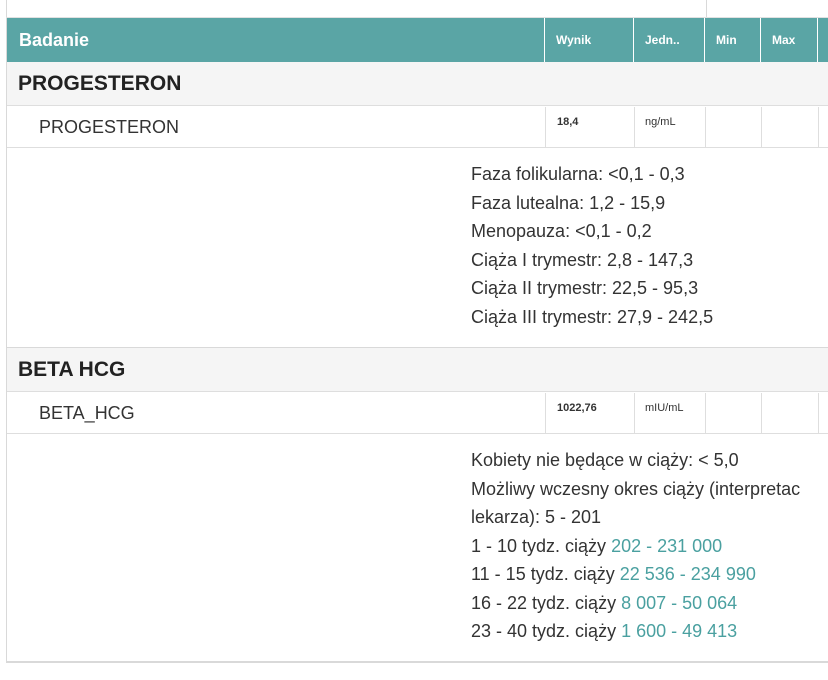 This screenshot has width=828, height=680. What do you see at coordinates (568, 122) in the screenshot?
I see `result-value: 18,4` at bounding box center [568, 122].